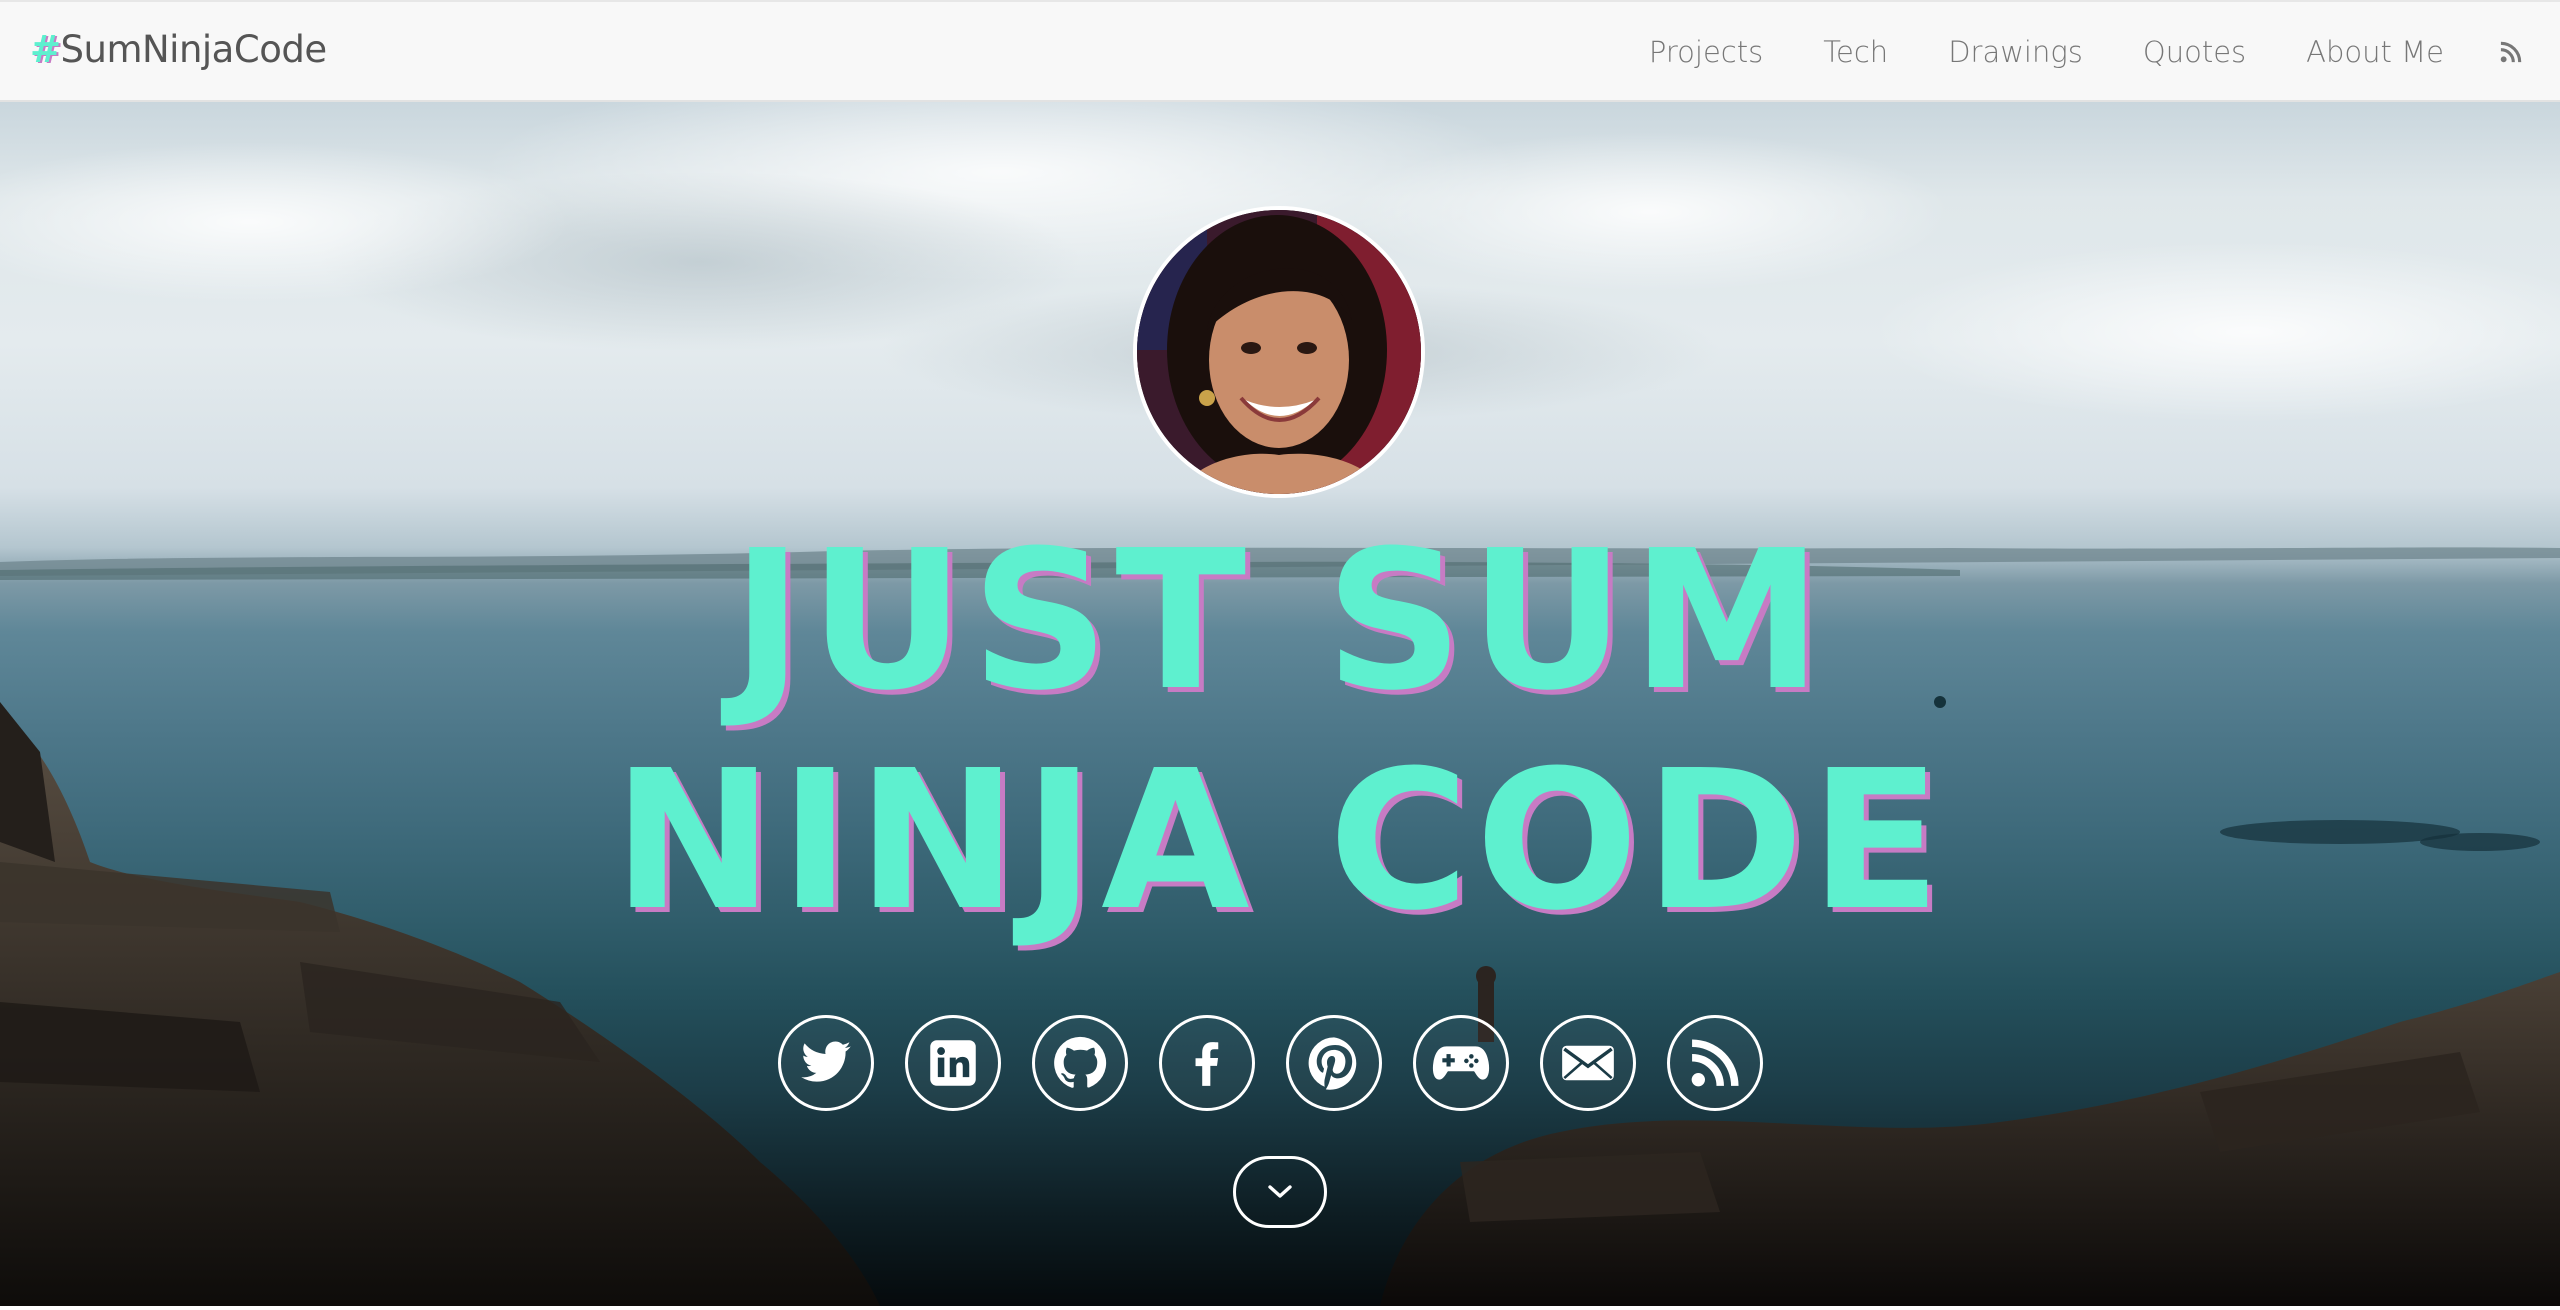  I want to click on github-icon, so click(1080, 1062).